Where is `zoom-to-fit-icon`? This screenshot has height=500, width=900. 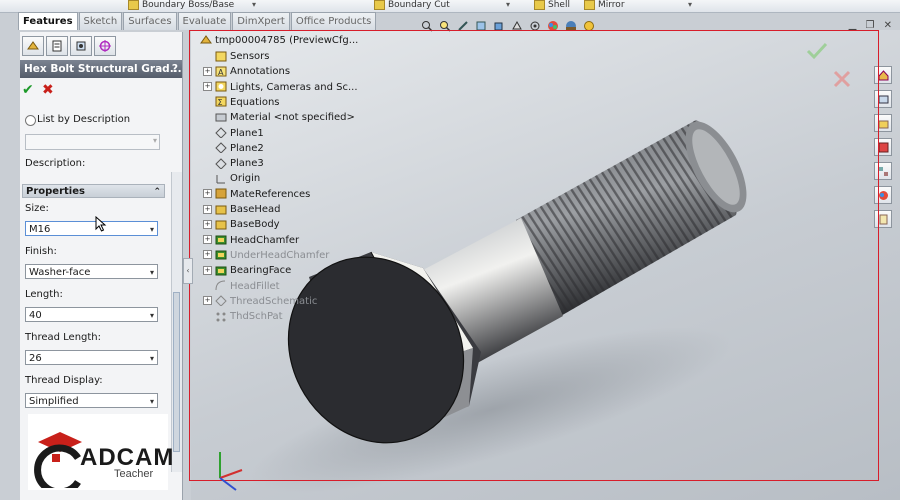
zoom-to-fit-icon is located at coordinates (427, 26).